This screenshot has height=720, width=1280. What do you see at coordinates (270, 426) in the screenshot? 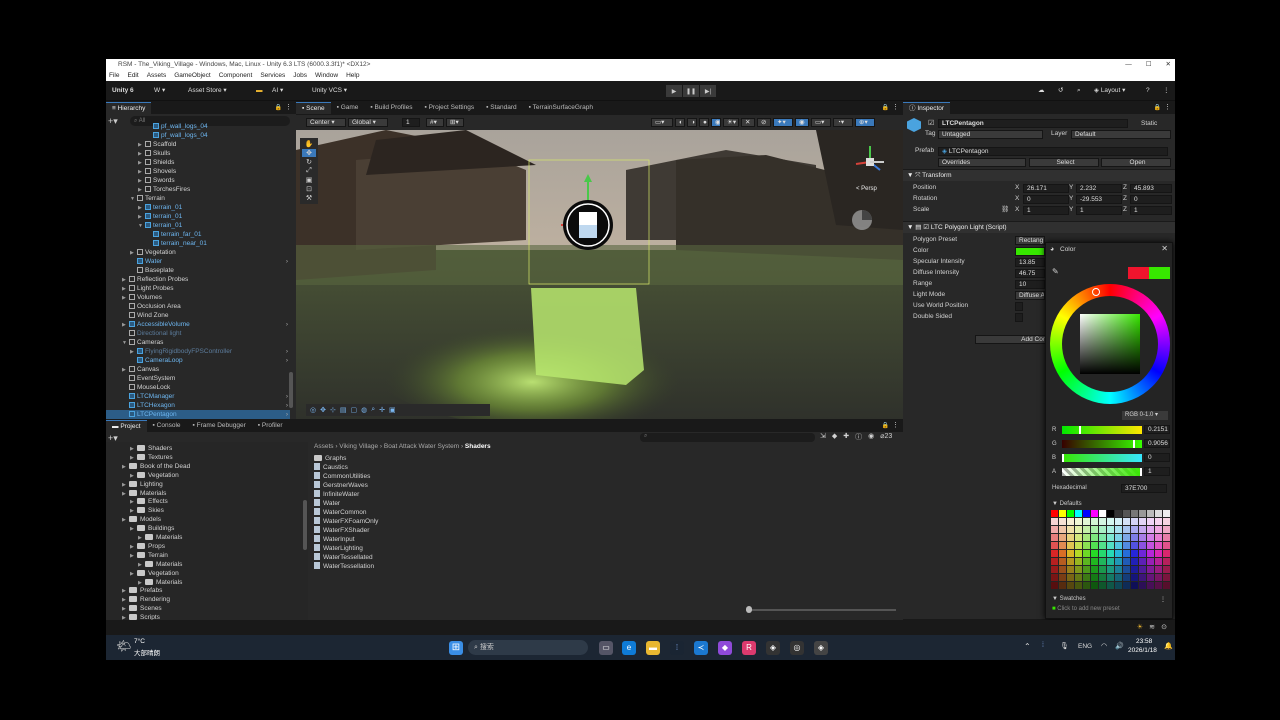
I see `tab-profiler: ▪ Profiler` at bounding box center [270, 426].